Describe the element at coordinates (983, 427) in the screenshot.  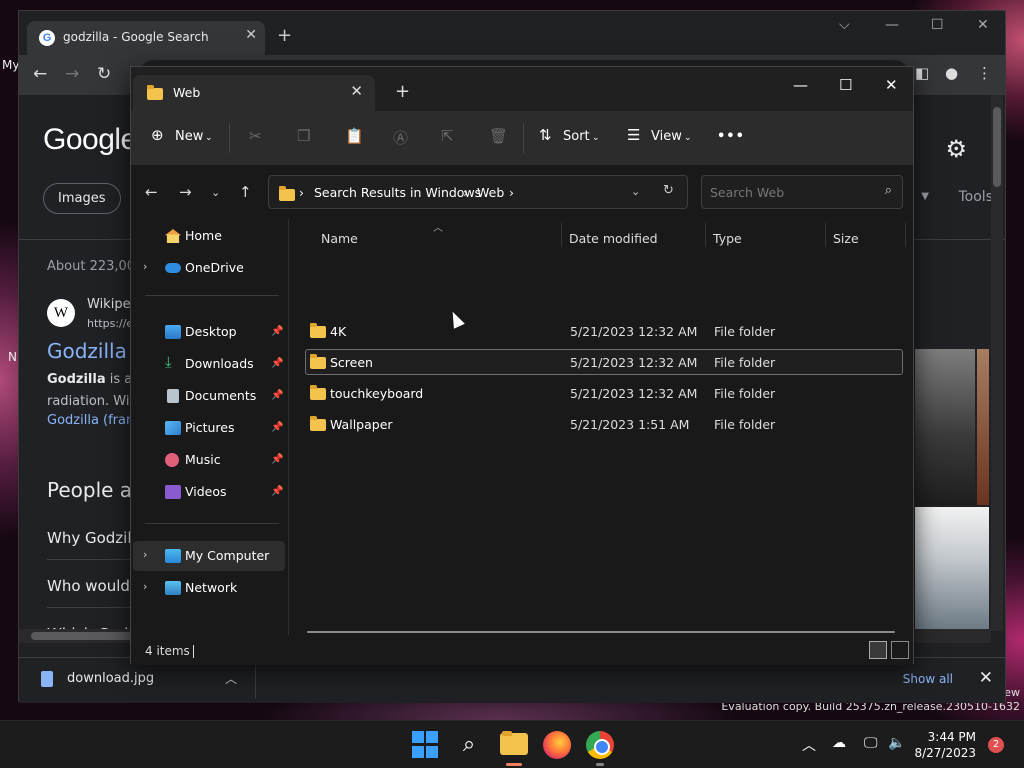
I see `image-thumbnail` at that location.